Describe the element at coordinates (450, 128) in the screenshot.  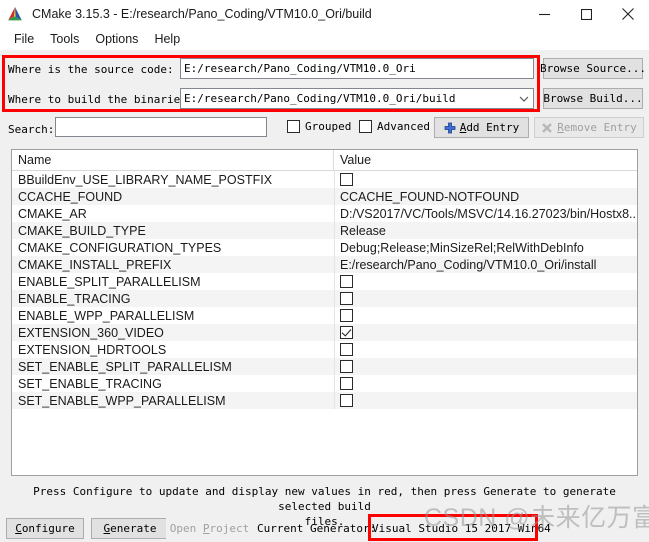
I see `plus-icon` at that location.